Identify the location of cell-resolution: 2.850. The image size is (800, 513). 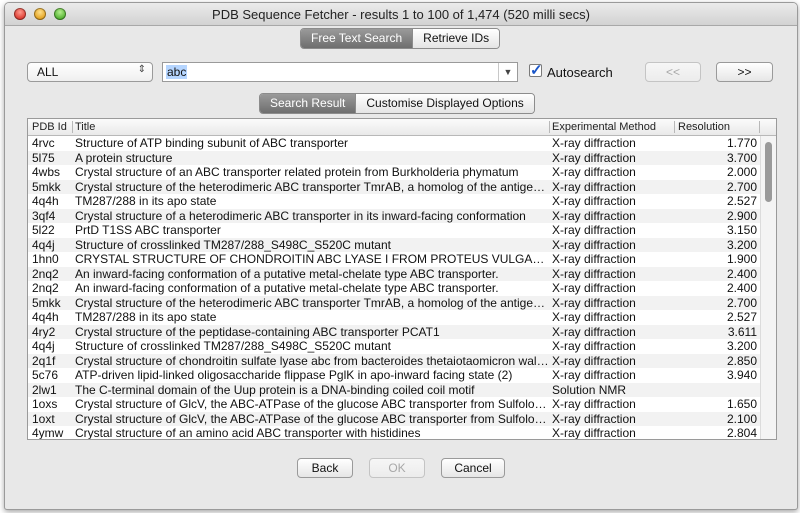
(741, 360).